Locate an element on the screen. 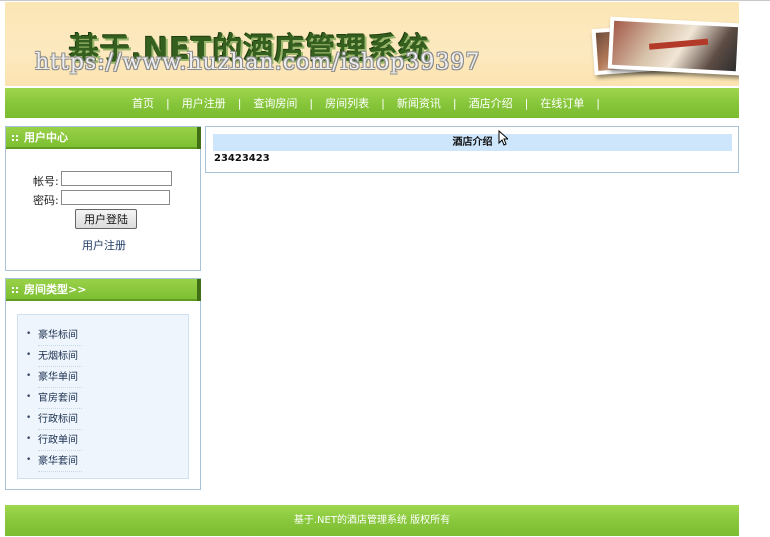 This screenshot has height=537, width=770. password-input is located at coordinates (115, 197).